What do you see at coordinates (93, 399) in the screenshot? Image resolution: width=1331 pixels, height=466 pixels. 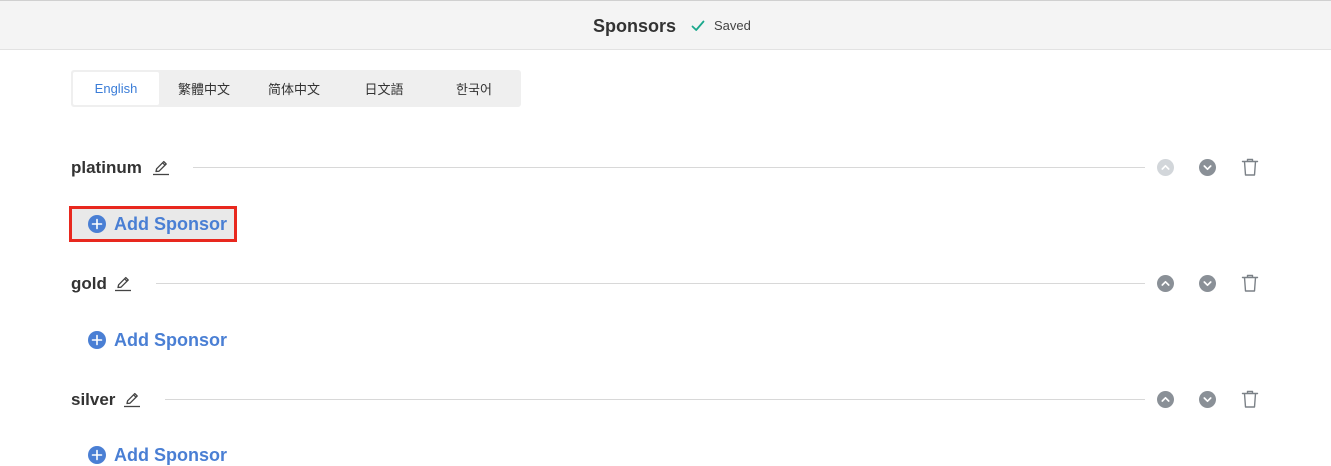 I see `tier-name: silver` at bounding box center [93, 399].